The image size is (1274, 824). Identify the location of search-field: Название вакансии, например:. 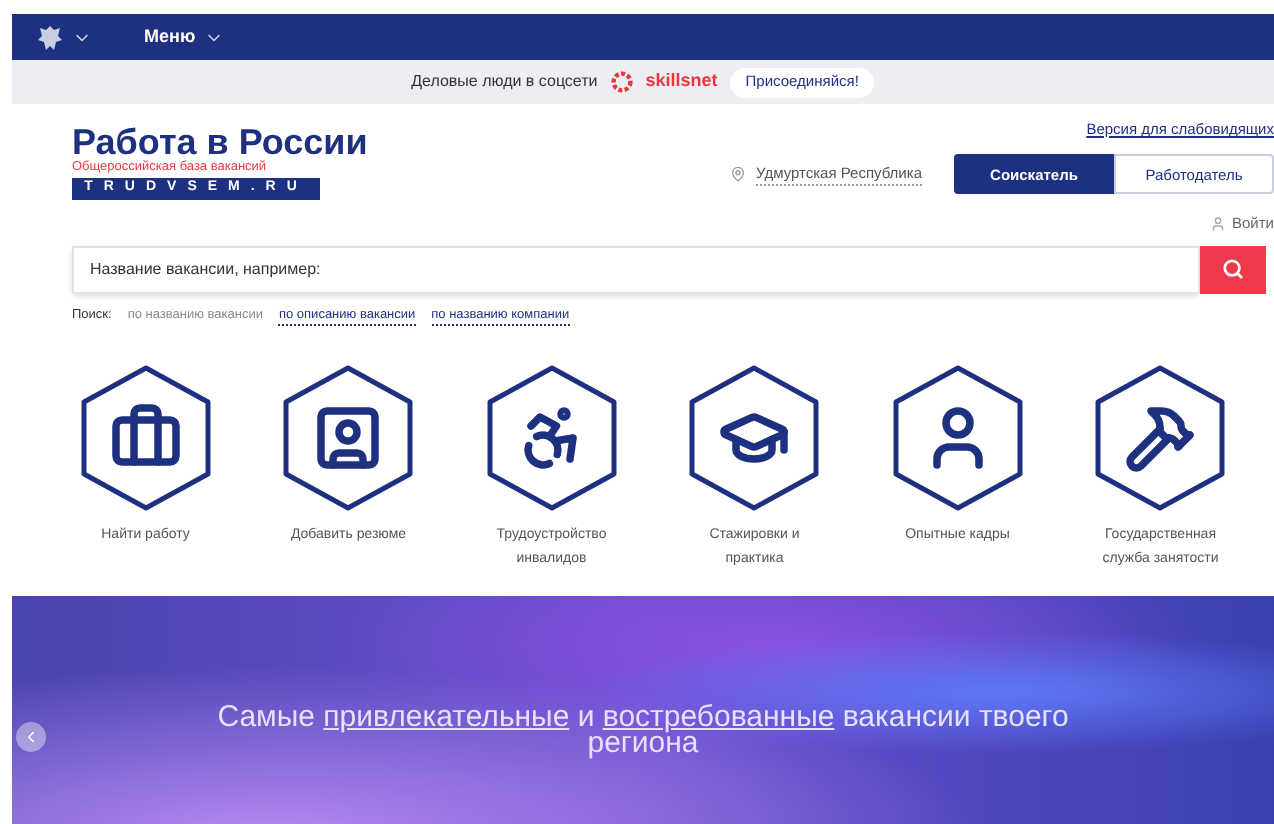
(636, 269).